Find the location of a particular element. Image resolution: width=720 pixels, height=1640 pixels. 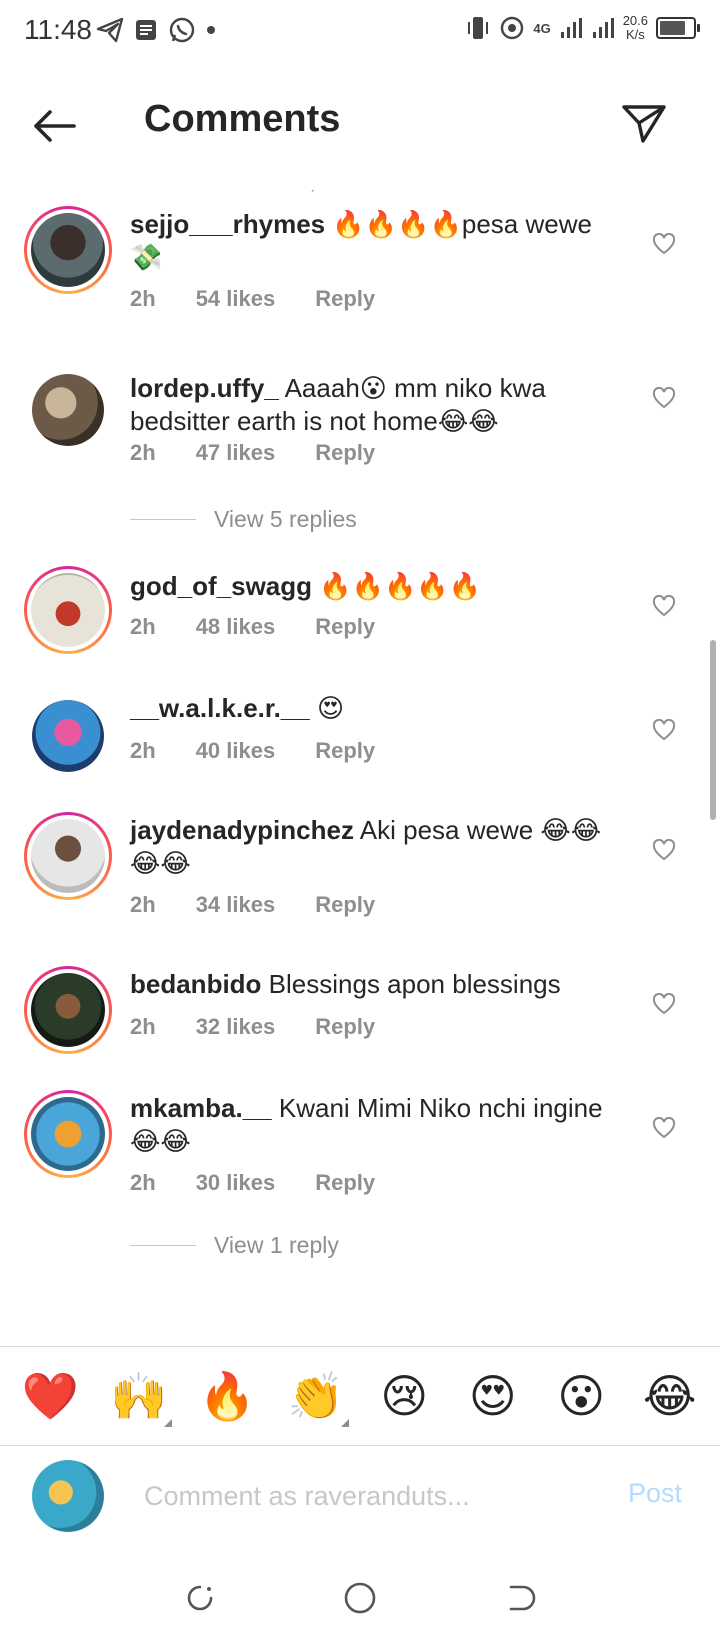

emoji-clap-button: 👏 is located at coordinates (316, 1396).